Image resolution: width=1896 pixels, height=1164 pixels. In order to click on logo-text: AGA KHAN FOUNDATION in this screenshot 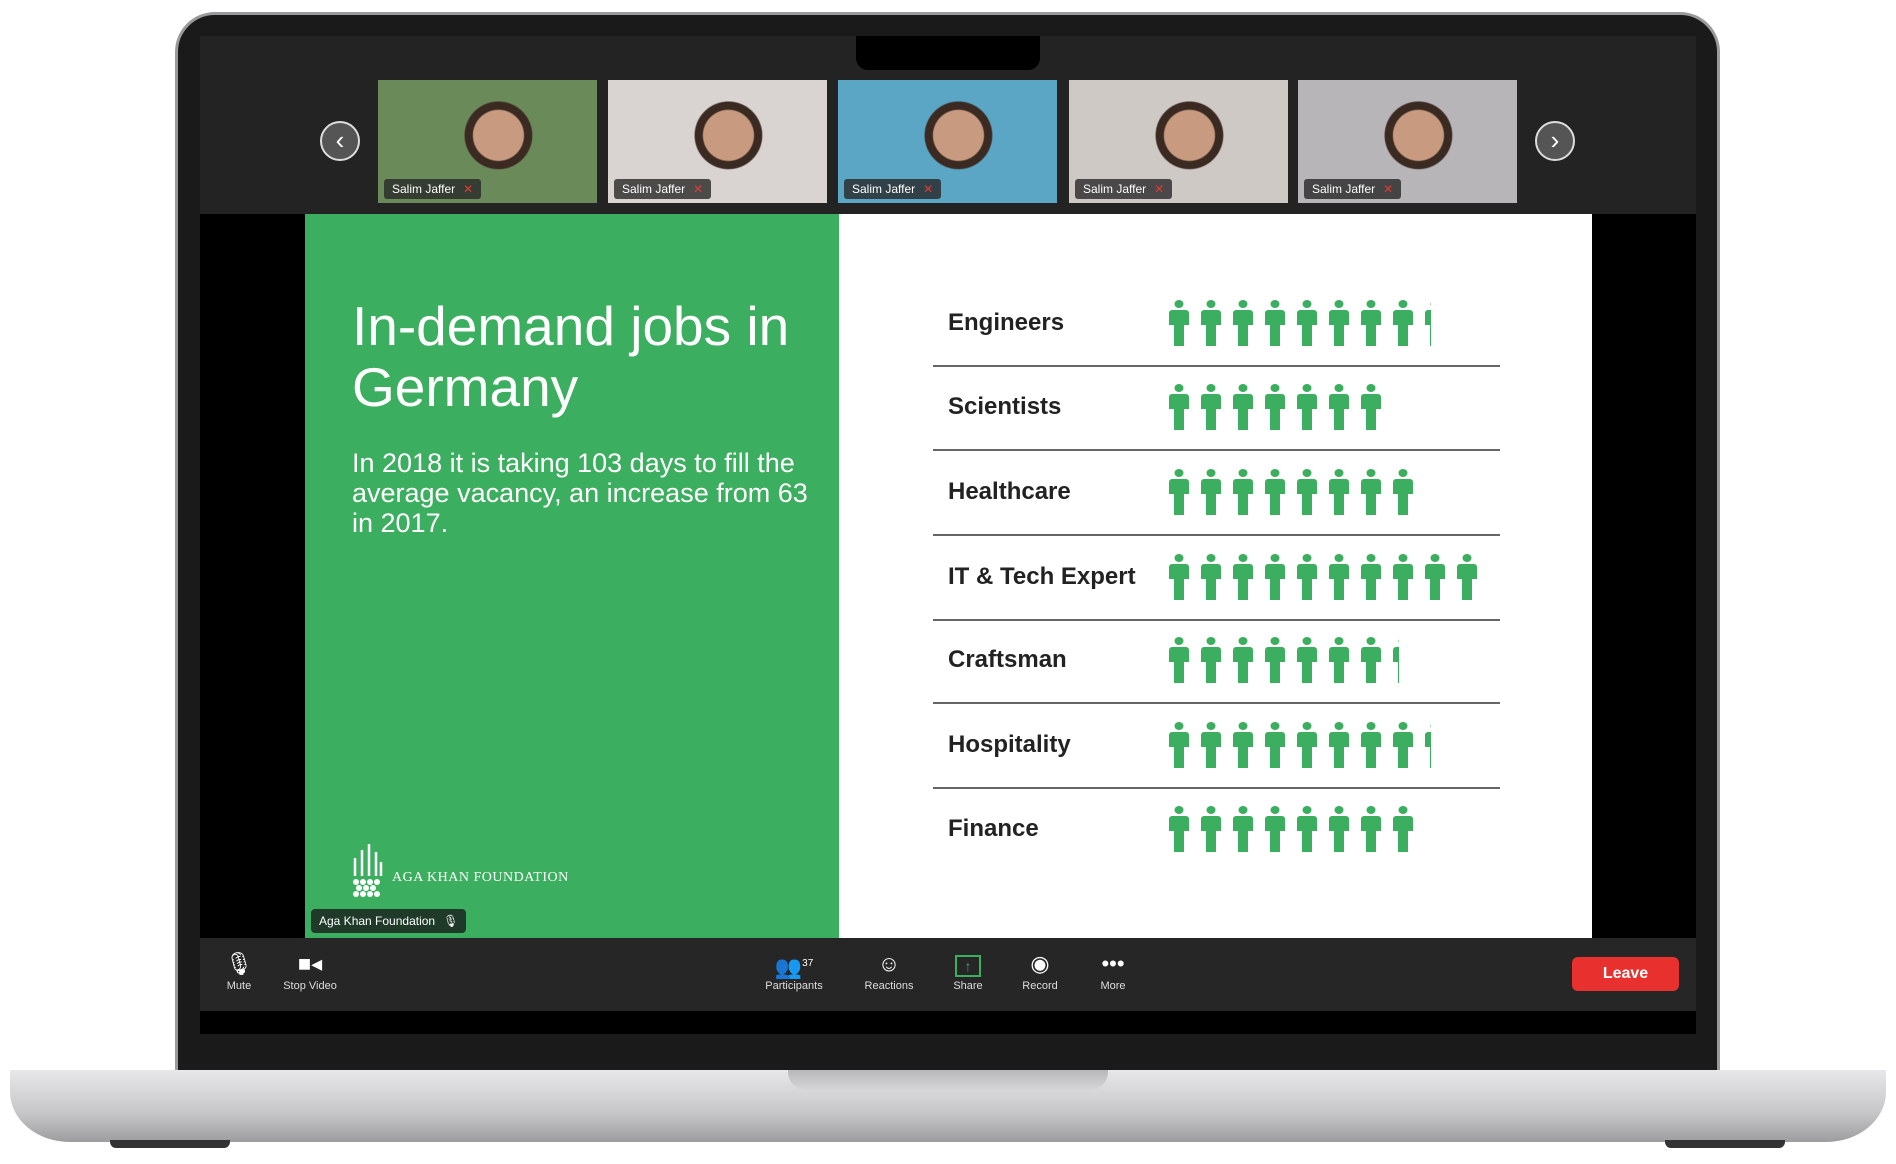, I will do `click(480, 877)`.